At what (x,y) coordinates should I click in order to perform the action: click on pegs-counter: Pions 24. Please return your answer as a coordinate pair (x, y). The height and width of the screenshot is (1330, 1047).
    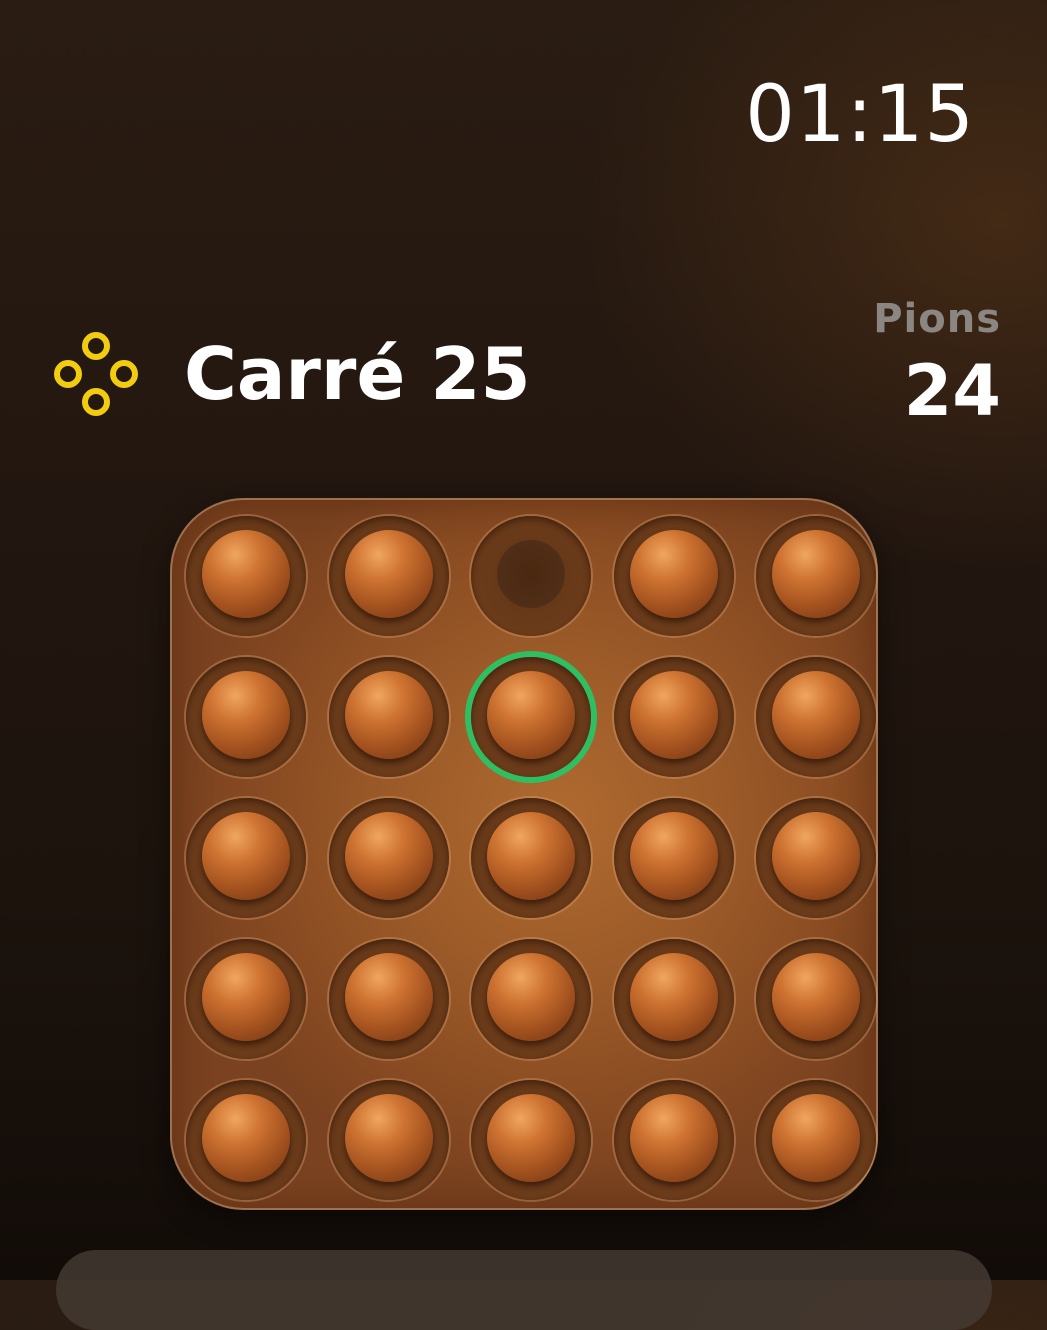
    Looking at the image, I should click on (937, 364).